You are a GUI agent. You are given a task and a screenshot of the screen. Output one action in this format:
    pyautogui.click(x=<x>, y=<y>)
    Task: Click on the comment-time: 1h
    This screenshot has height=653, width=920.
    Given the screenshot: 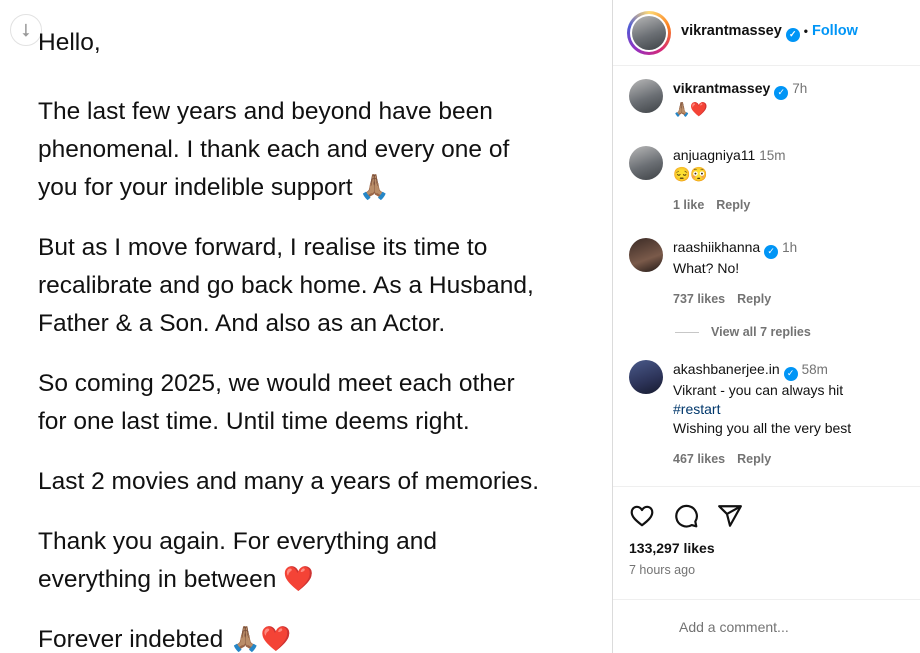 What is the action you would take?
    pyautogui.click(x=790, y=247)
    